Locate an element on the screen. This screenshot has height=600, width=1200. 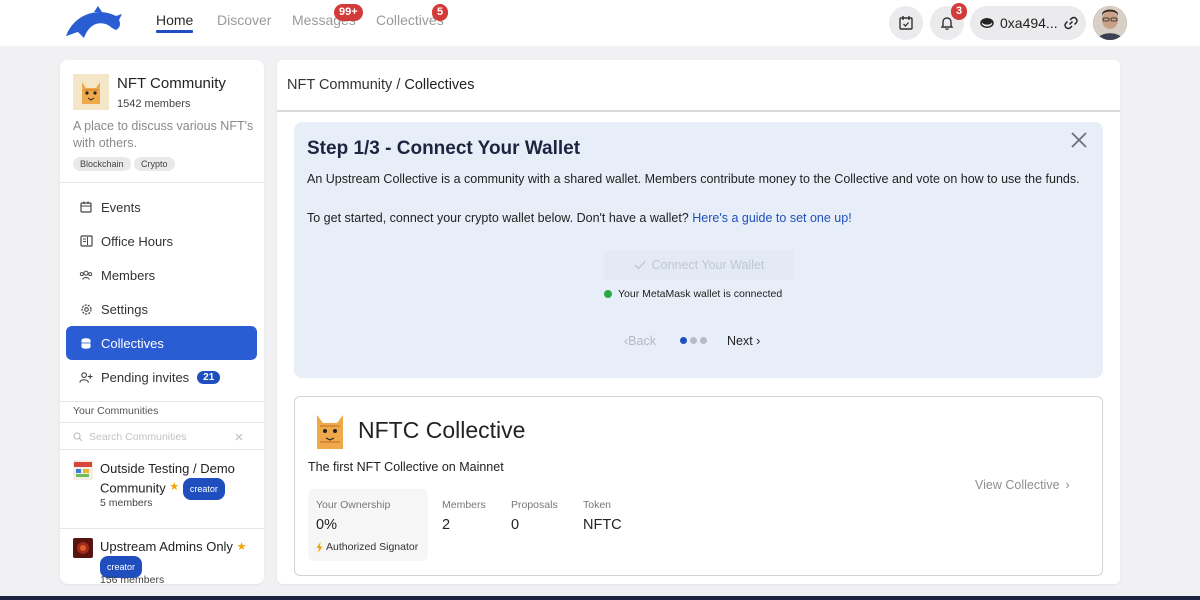
signer-badge: Authorized Signator is located at coordinates (367, 547).